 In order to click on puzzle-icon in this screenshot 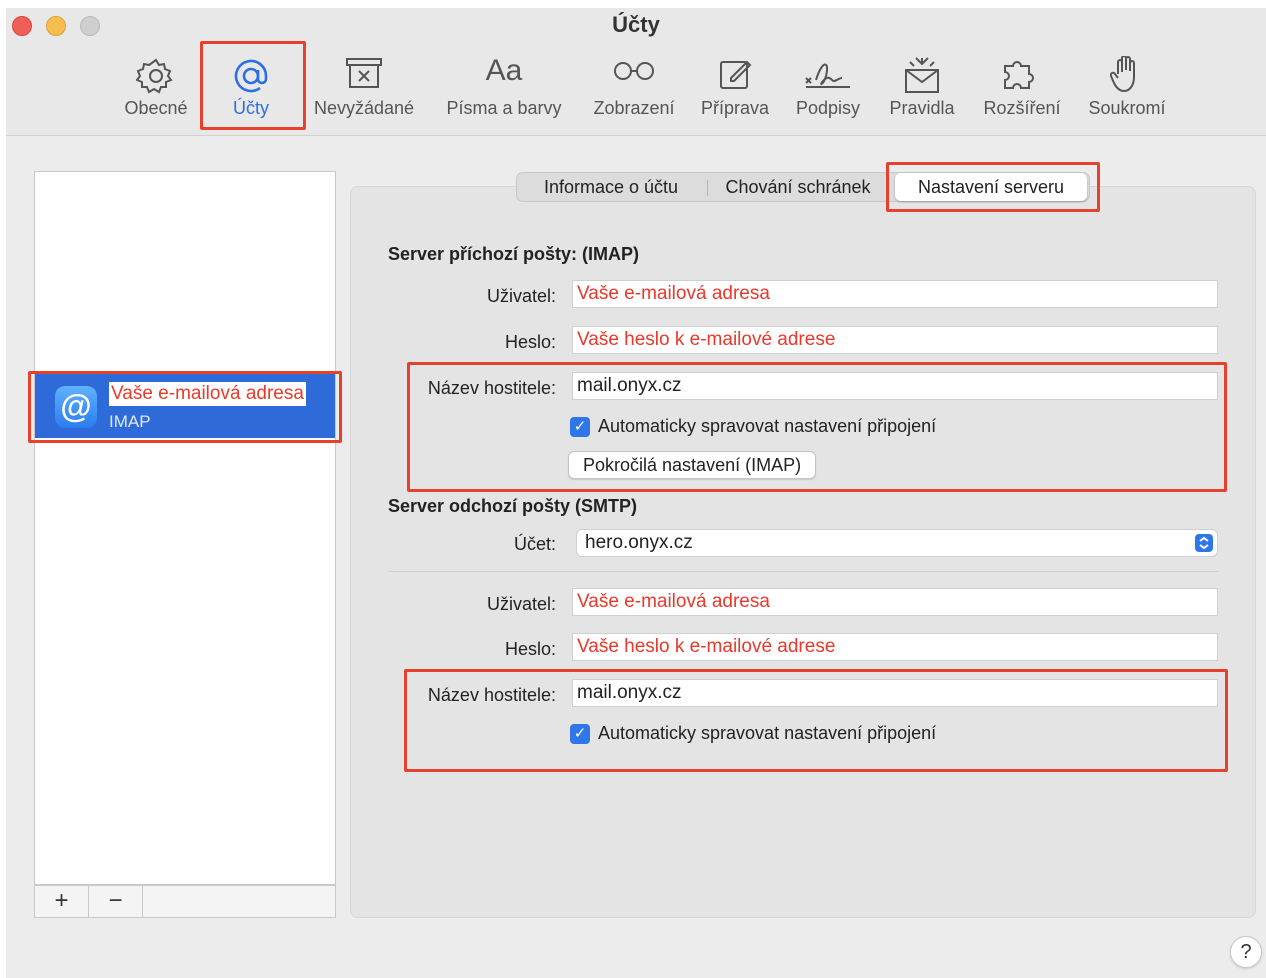, I will do `click(1022, 74)`.